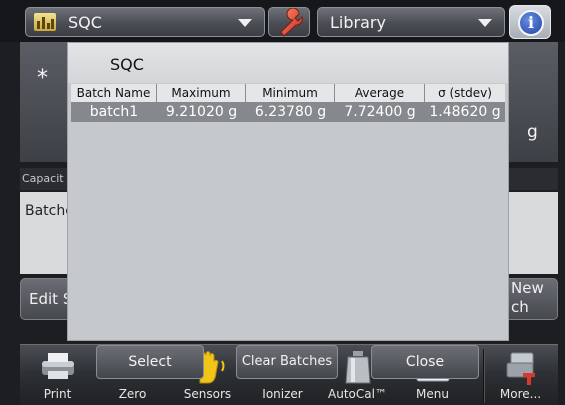 The image size is (565, 405). Describe the element at coordinates (425, 362) in the screenshot. I see `close-button: Close` at that location.